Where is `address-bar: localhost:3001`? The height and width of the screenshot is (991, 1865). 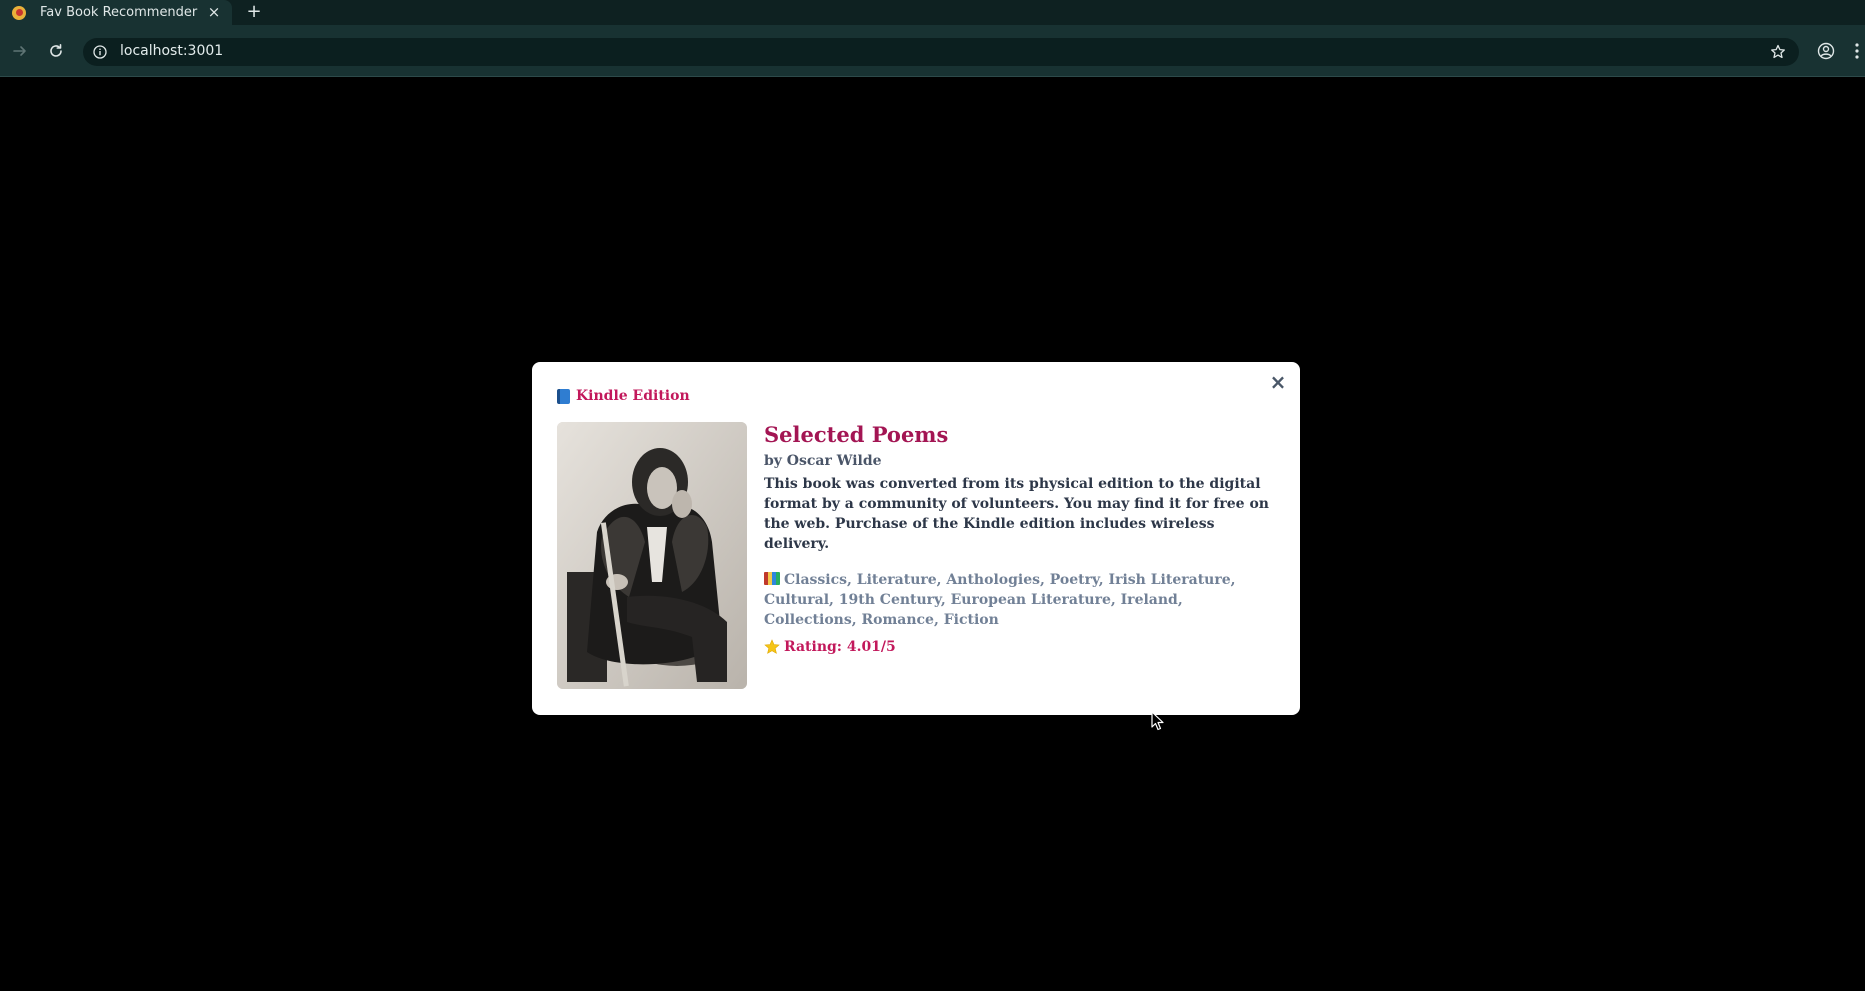
address-bar: localhost:3001 is located at coordinates (941, 52).